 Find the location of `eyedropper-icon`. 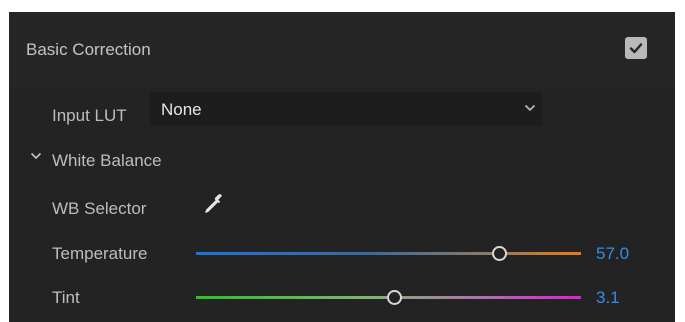

eyedropper-icon is located at coordinates (214, 204).